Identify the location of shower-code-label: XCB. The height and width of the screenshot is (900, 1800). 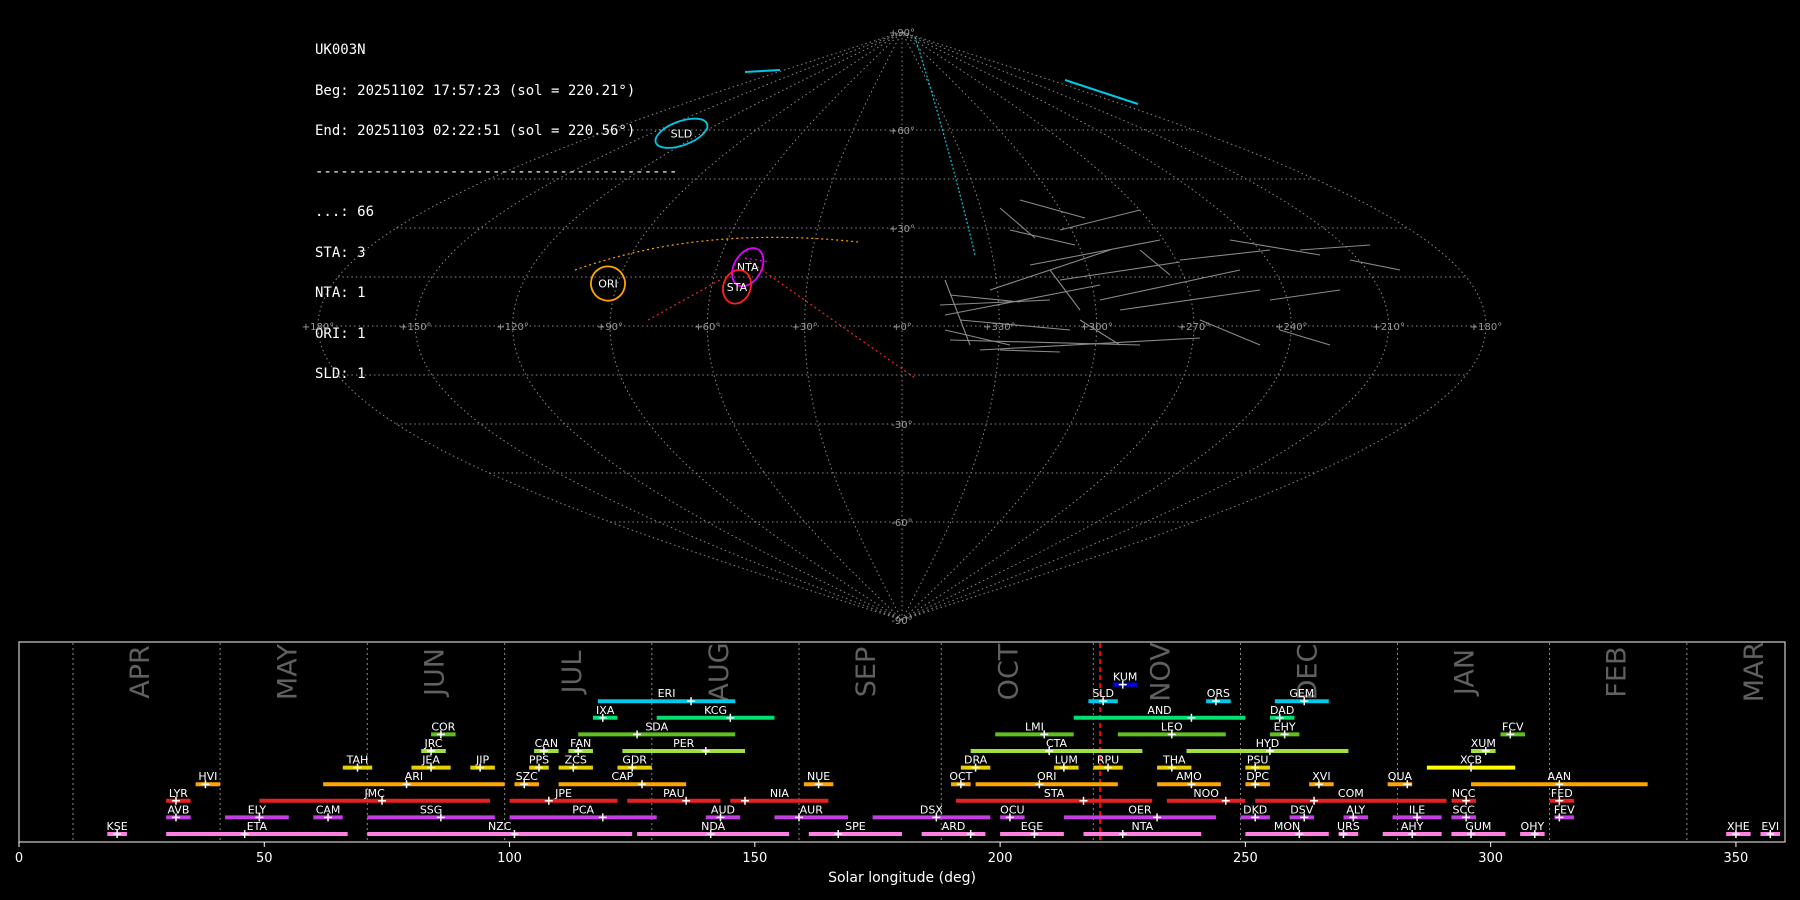
(1471, 760).